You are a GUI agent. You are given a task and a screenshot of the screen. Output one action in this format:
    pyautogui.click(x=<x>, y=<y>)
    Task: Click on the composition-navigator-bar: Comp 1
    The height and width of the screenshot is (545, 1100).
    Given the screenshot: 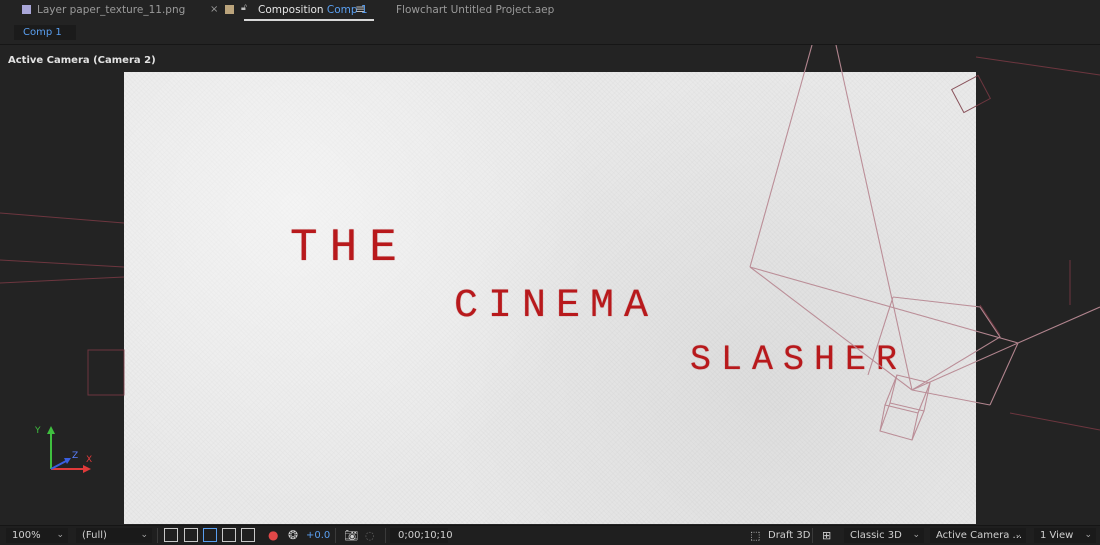 What is the action you would take?
    pyautogui.click(x=550, y=33)
    